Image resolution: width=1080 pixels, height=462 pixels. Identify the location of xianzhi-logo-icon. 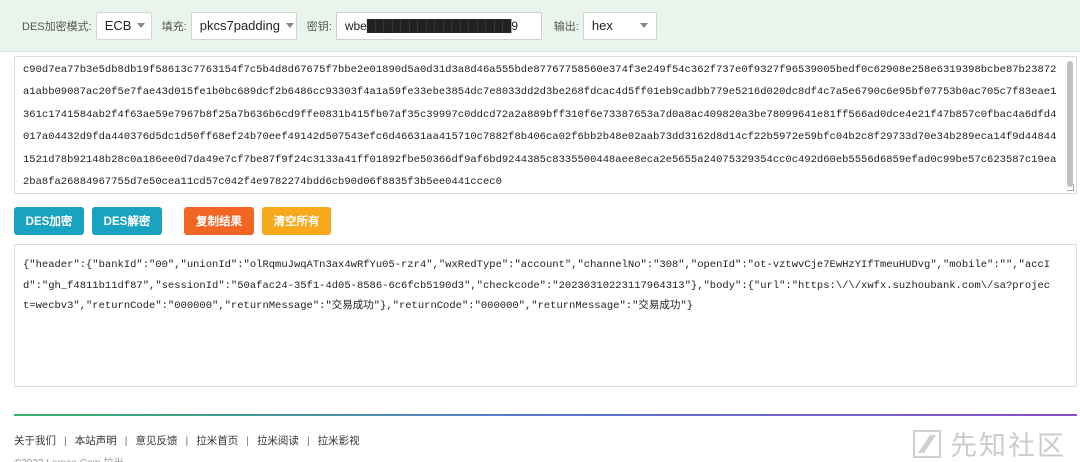
(927, 443).